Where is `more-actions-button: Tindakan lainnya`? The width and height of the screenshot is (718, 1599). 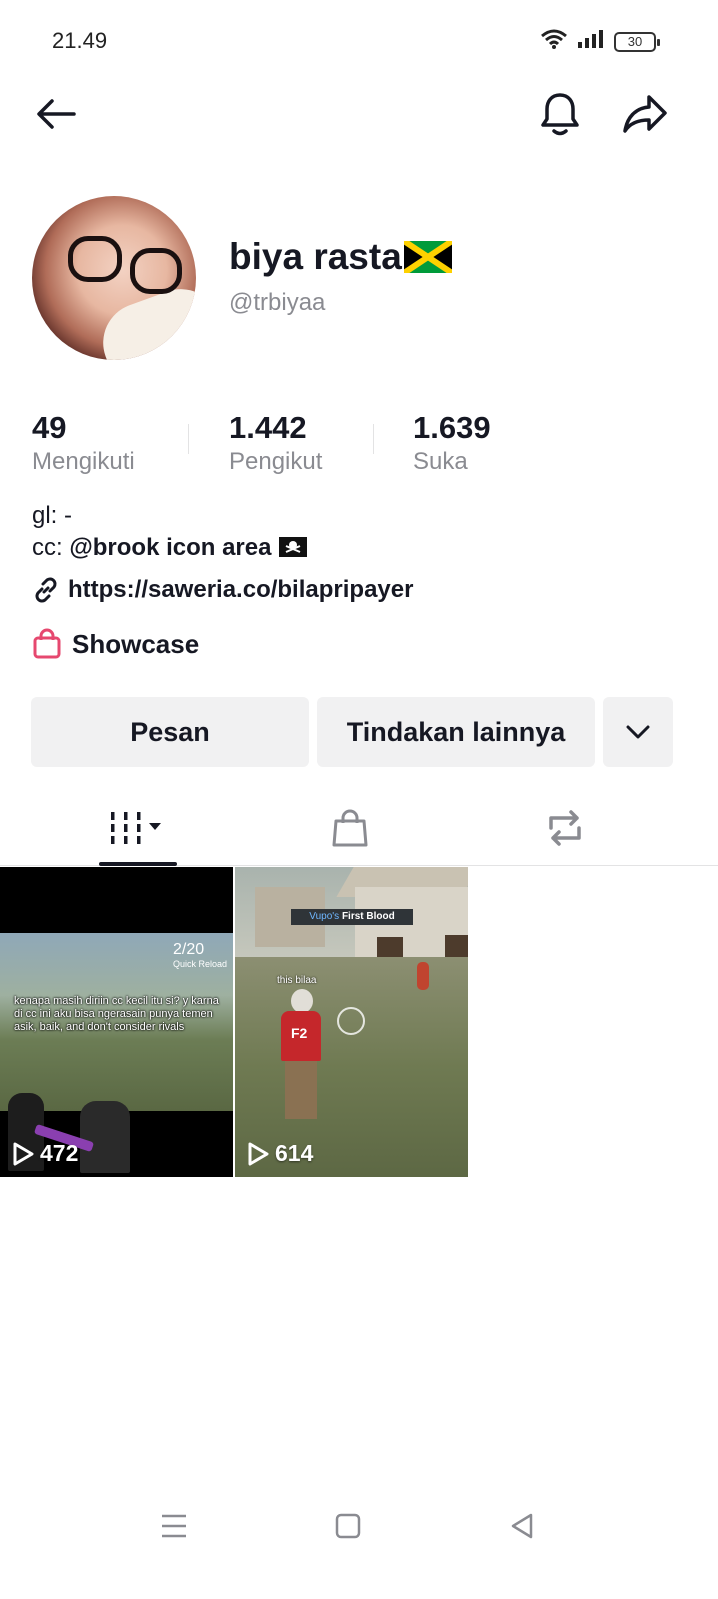
more-actions-button: Tindakan lainnya is located at coordinates (456, 732).